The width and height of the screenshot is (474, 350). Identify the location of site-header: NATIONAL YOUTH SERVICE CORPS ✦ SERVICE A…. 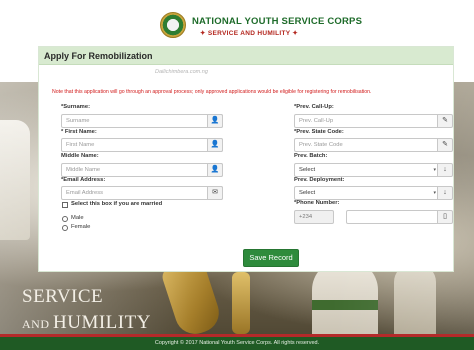
(237, 23).